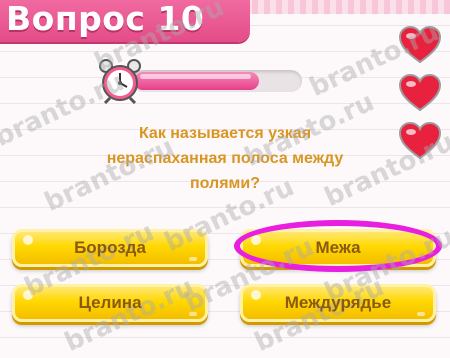  I want to click on answer-button-4: Междурядье, so click(338, 303).